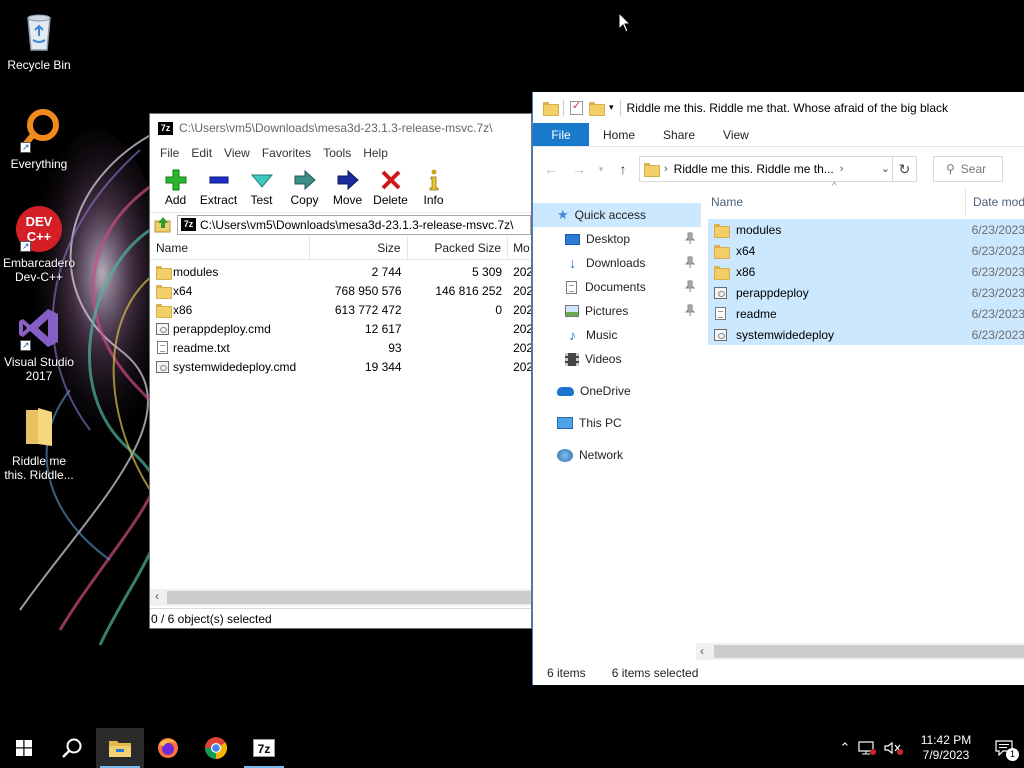 This screenshot has width=1024, height=768. Describe the element at coordinates (893, 748) in the screenshot. I see `volume-muted-icon` at that location.